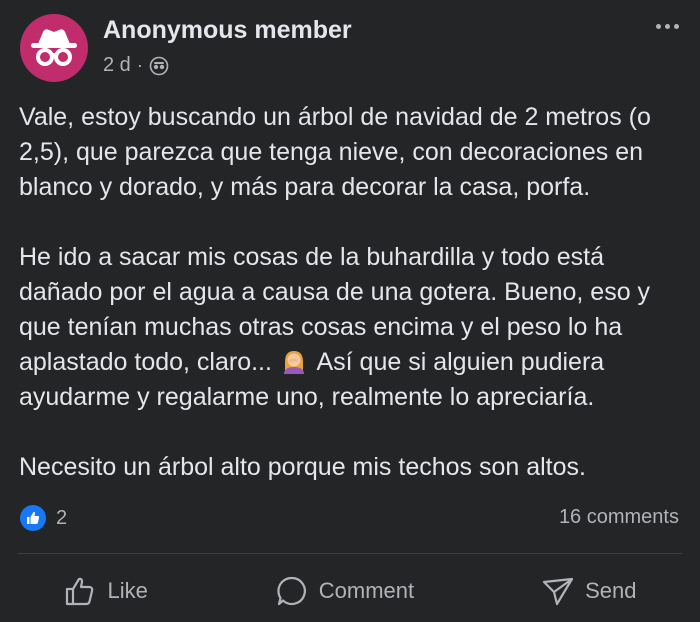  What do you see at coordinates (127, 590) in the screenshot?
I see `like-label: Like` at bounding box center [127, 590].